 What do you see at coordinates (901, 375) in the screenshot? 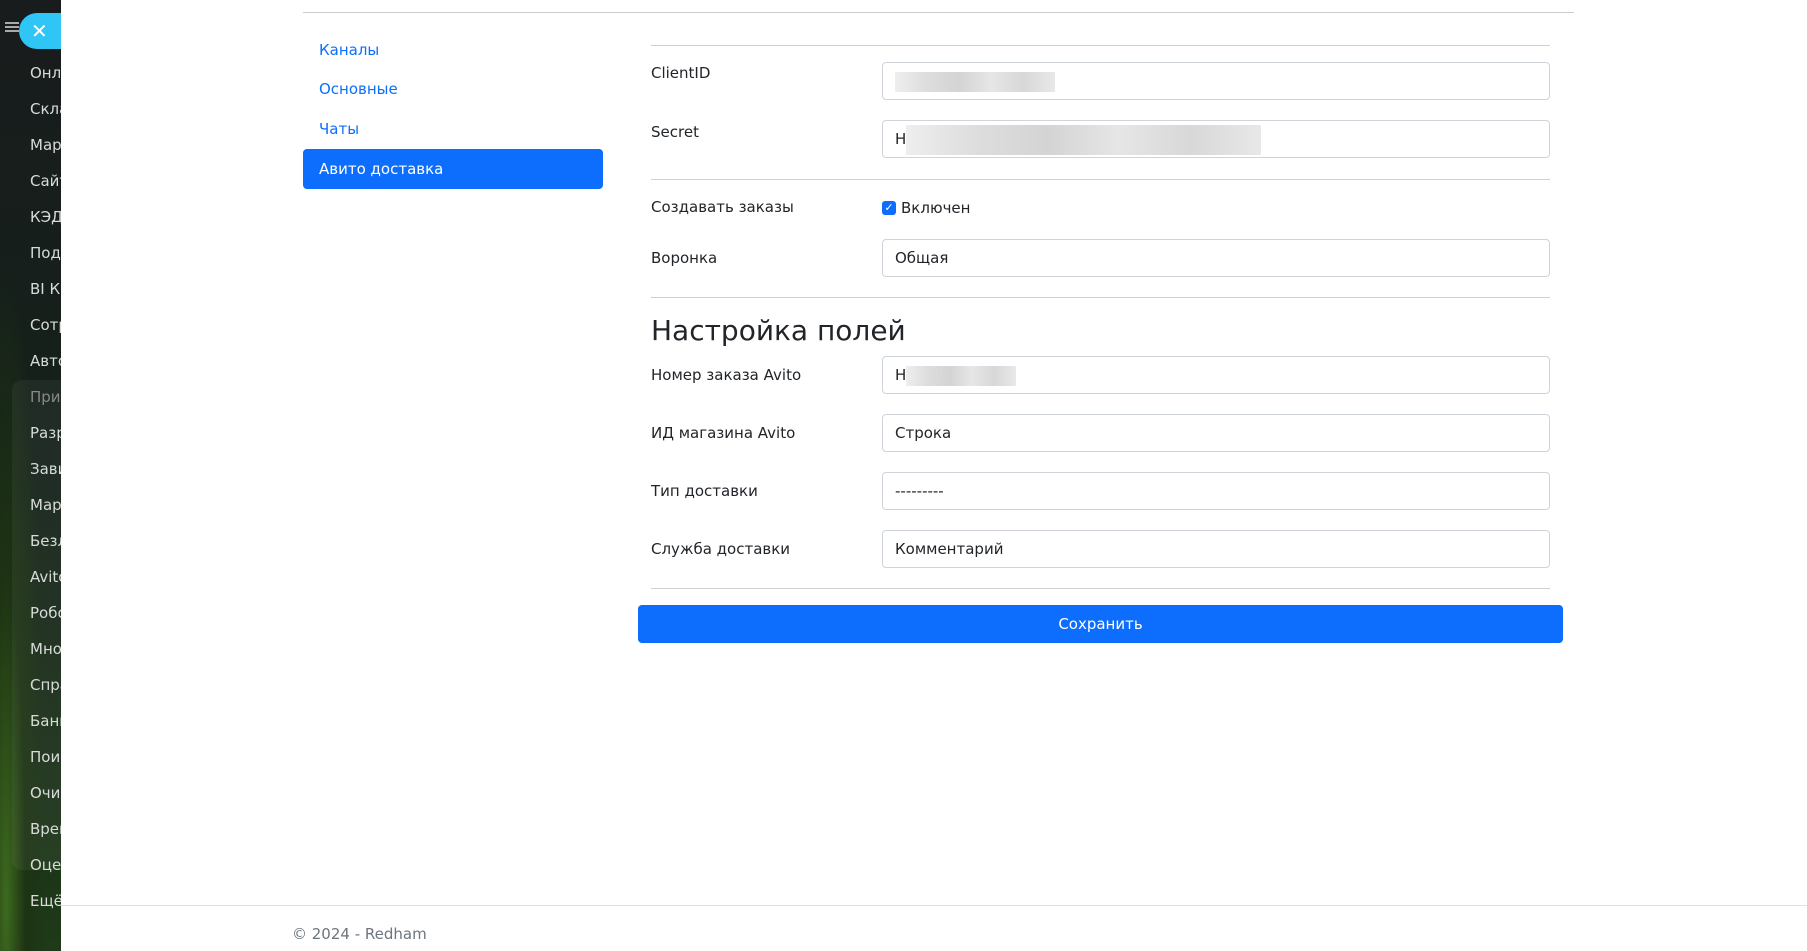
I see `order-number-value: Н` at bounding box center [901, 375].